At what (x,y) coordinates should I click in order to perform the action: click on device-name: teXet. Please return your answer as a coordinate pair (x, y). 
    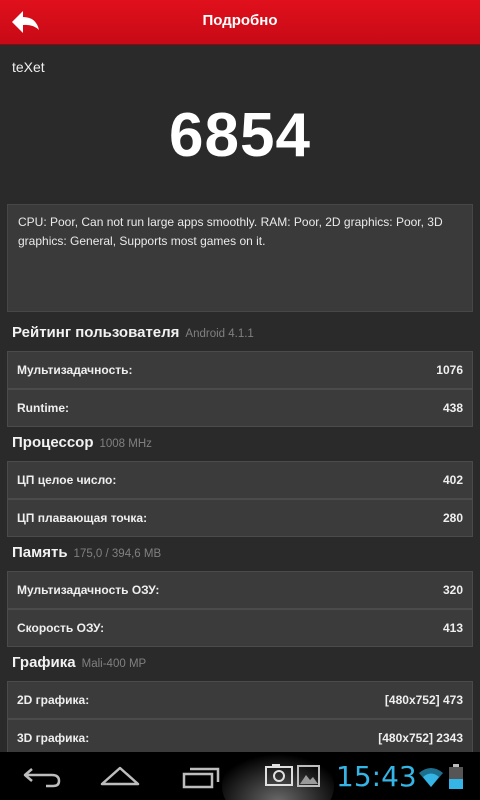
    Looking at the image, I should click on (28, 67).